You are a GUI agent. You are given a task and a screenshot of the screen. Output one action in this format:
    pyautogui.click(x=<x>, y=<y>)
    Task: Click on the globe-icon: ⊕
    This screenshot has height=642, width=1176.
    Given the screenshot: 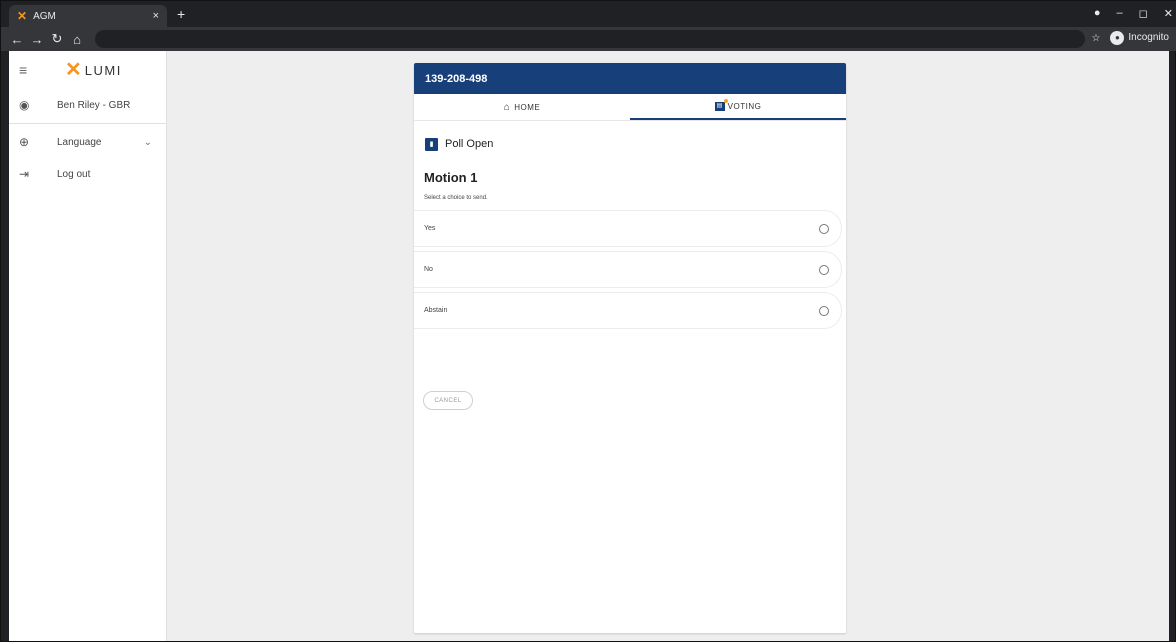 What is the action you would take?
    pyautogui.click(x=24, y=142)
    